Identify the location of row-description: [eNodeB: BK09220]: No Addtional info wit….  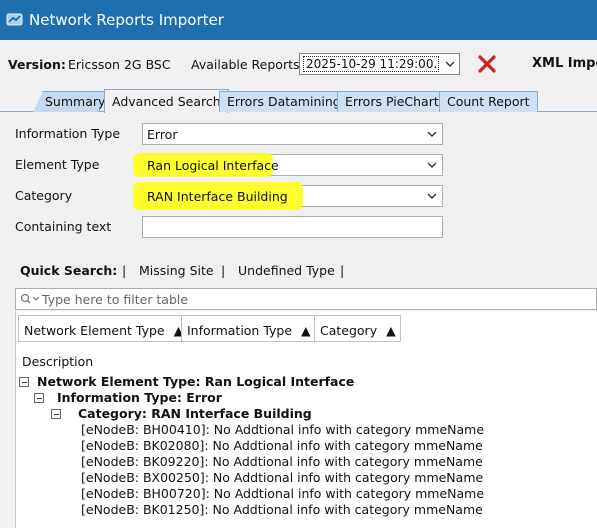
(282, 461).